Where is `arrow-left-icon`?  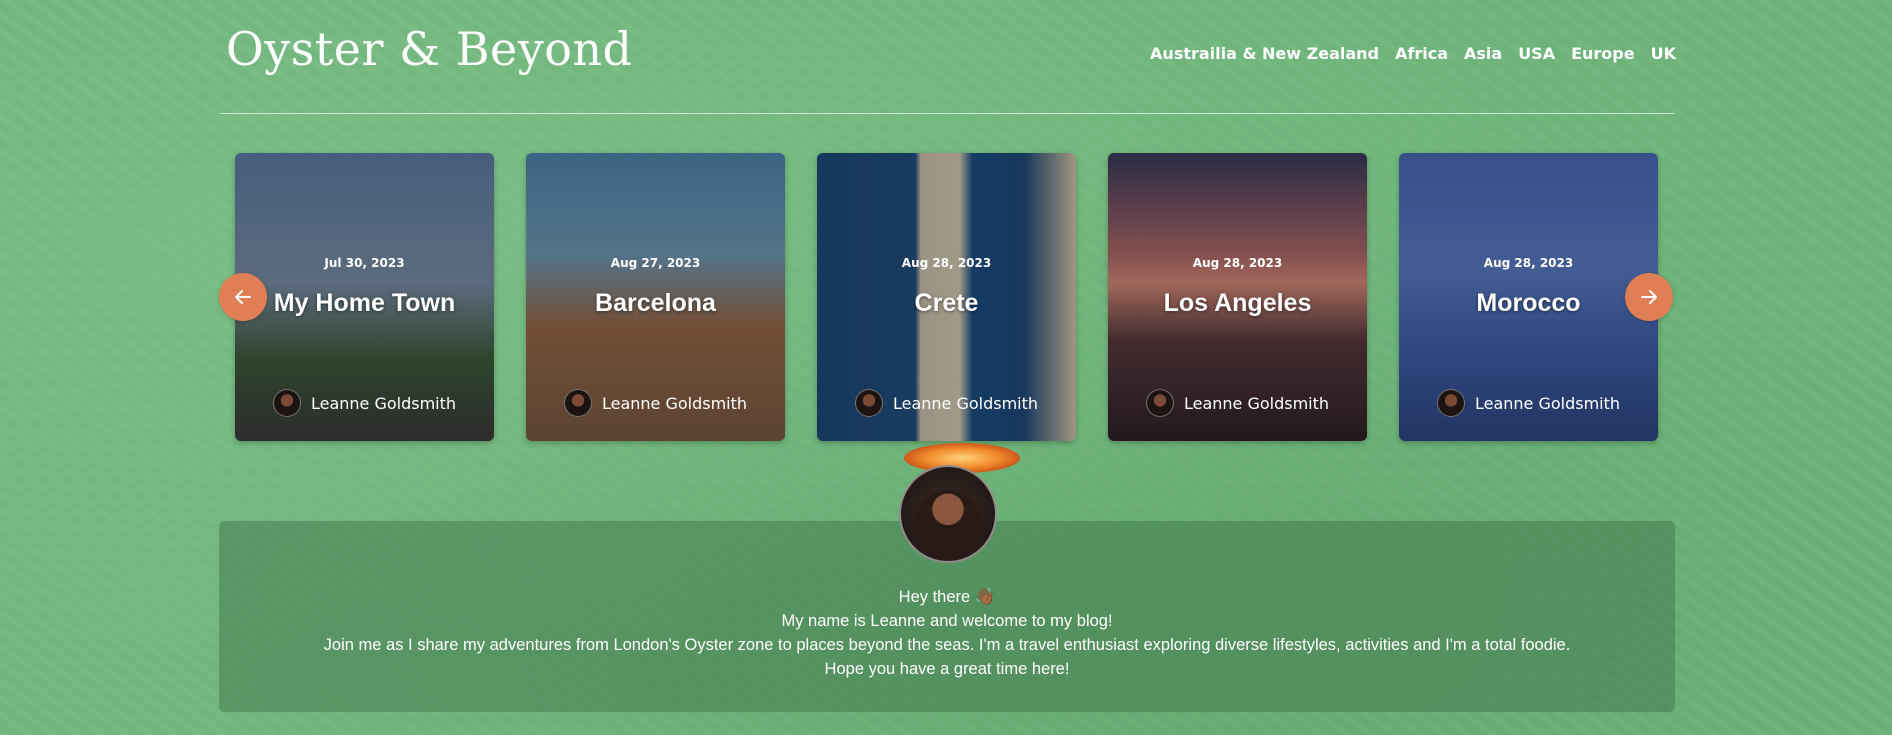
arrow-left-icon is located at coordinates (243, 297).